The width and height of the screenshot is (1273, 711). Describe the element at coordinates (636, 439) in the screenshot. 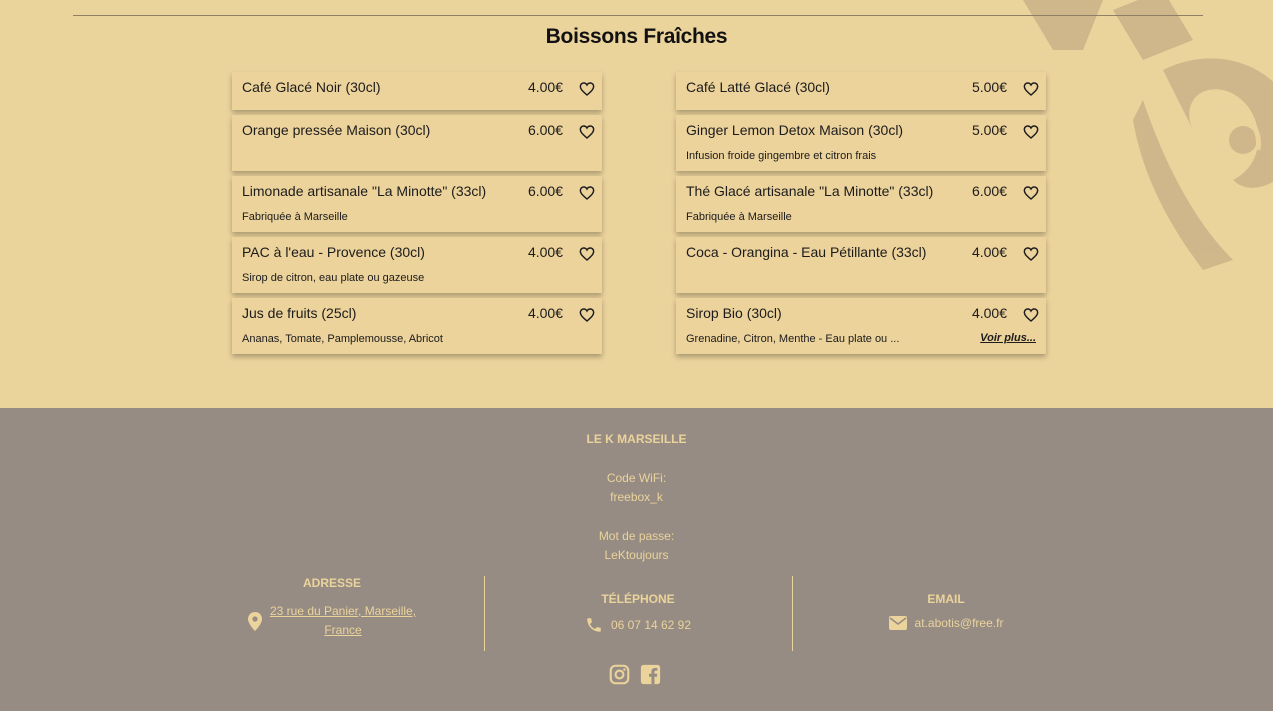

I see `footer-brand: LE K MARSEILLE` at that location.